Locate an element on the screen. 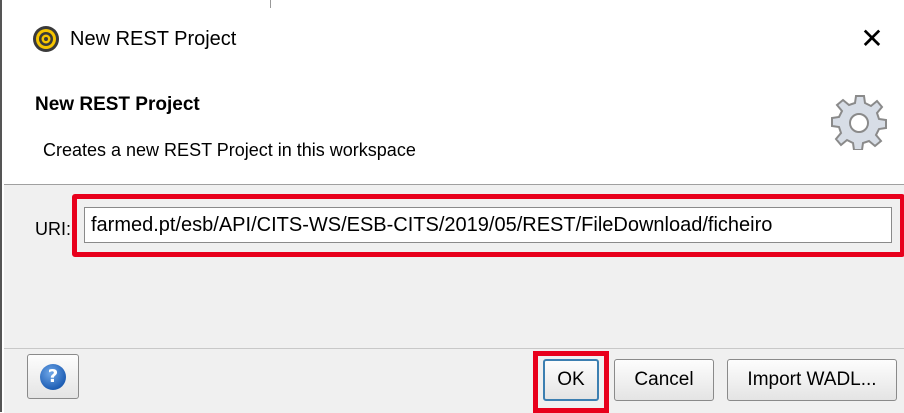 Image resolution: width=904 pixels, height=413 pixels. uri-label: URI: is located at coordinates (53, 229).